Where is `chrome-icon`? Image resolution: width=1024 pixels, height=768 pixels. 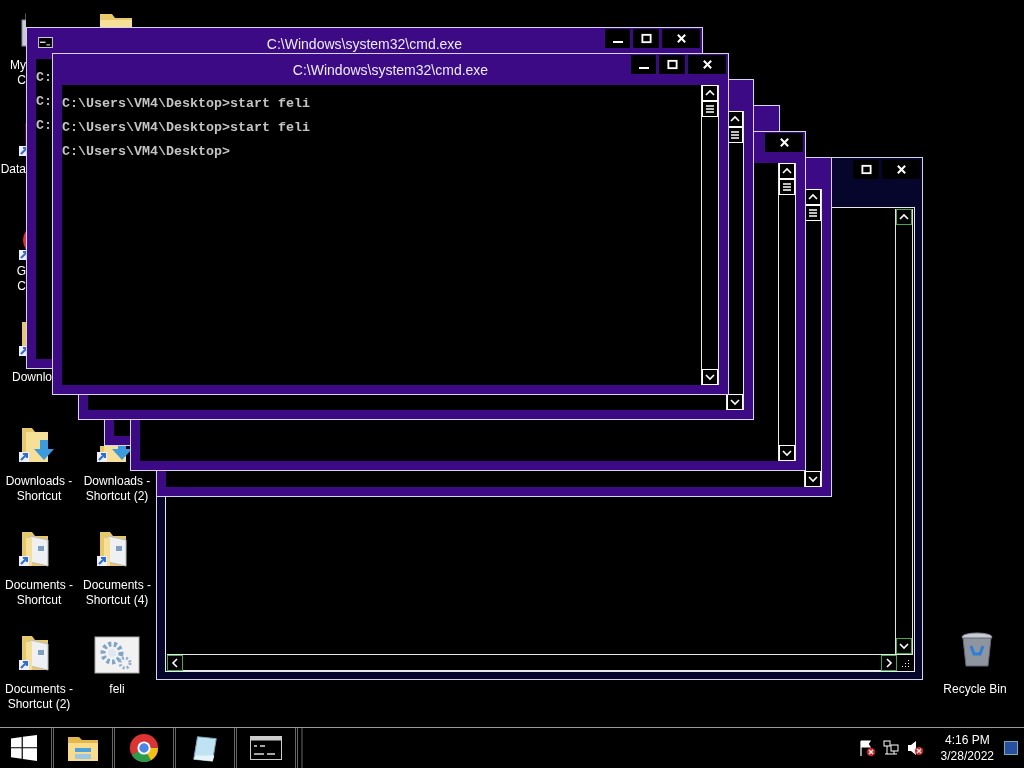
chrome-icon is located at coordinates (144, 748).